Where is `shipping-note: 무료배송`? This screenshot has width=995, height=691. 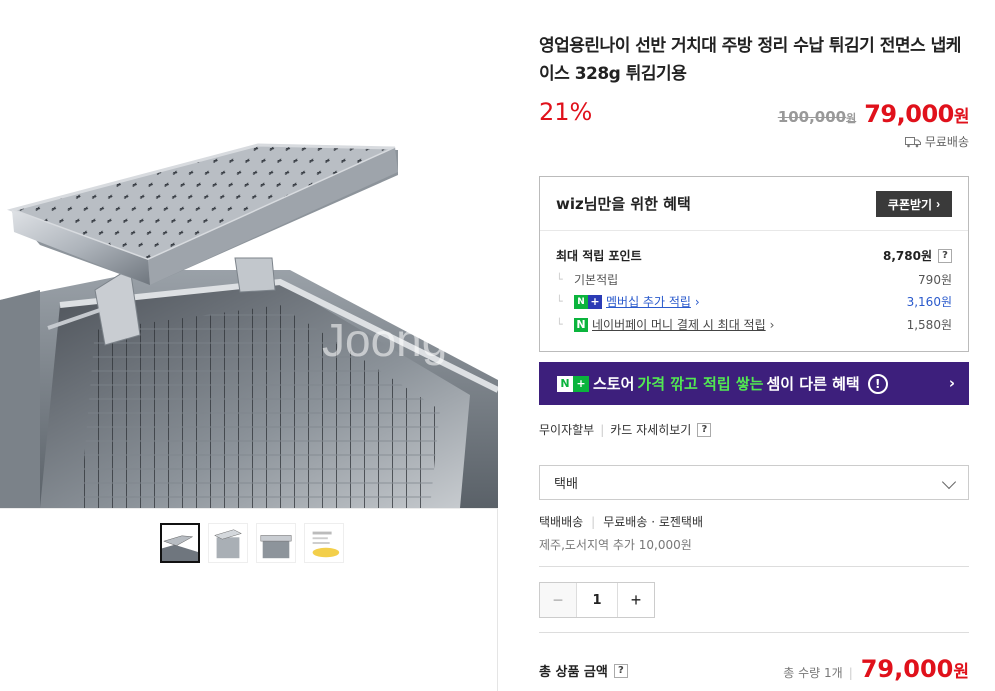 shipping-note: 무료배송 is located at coordinates (936, 141).